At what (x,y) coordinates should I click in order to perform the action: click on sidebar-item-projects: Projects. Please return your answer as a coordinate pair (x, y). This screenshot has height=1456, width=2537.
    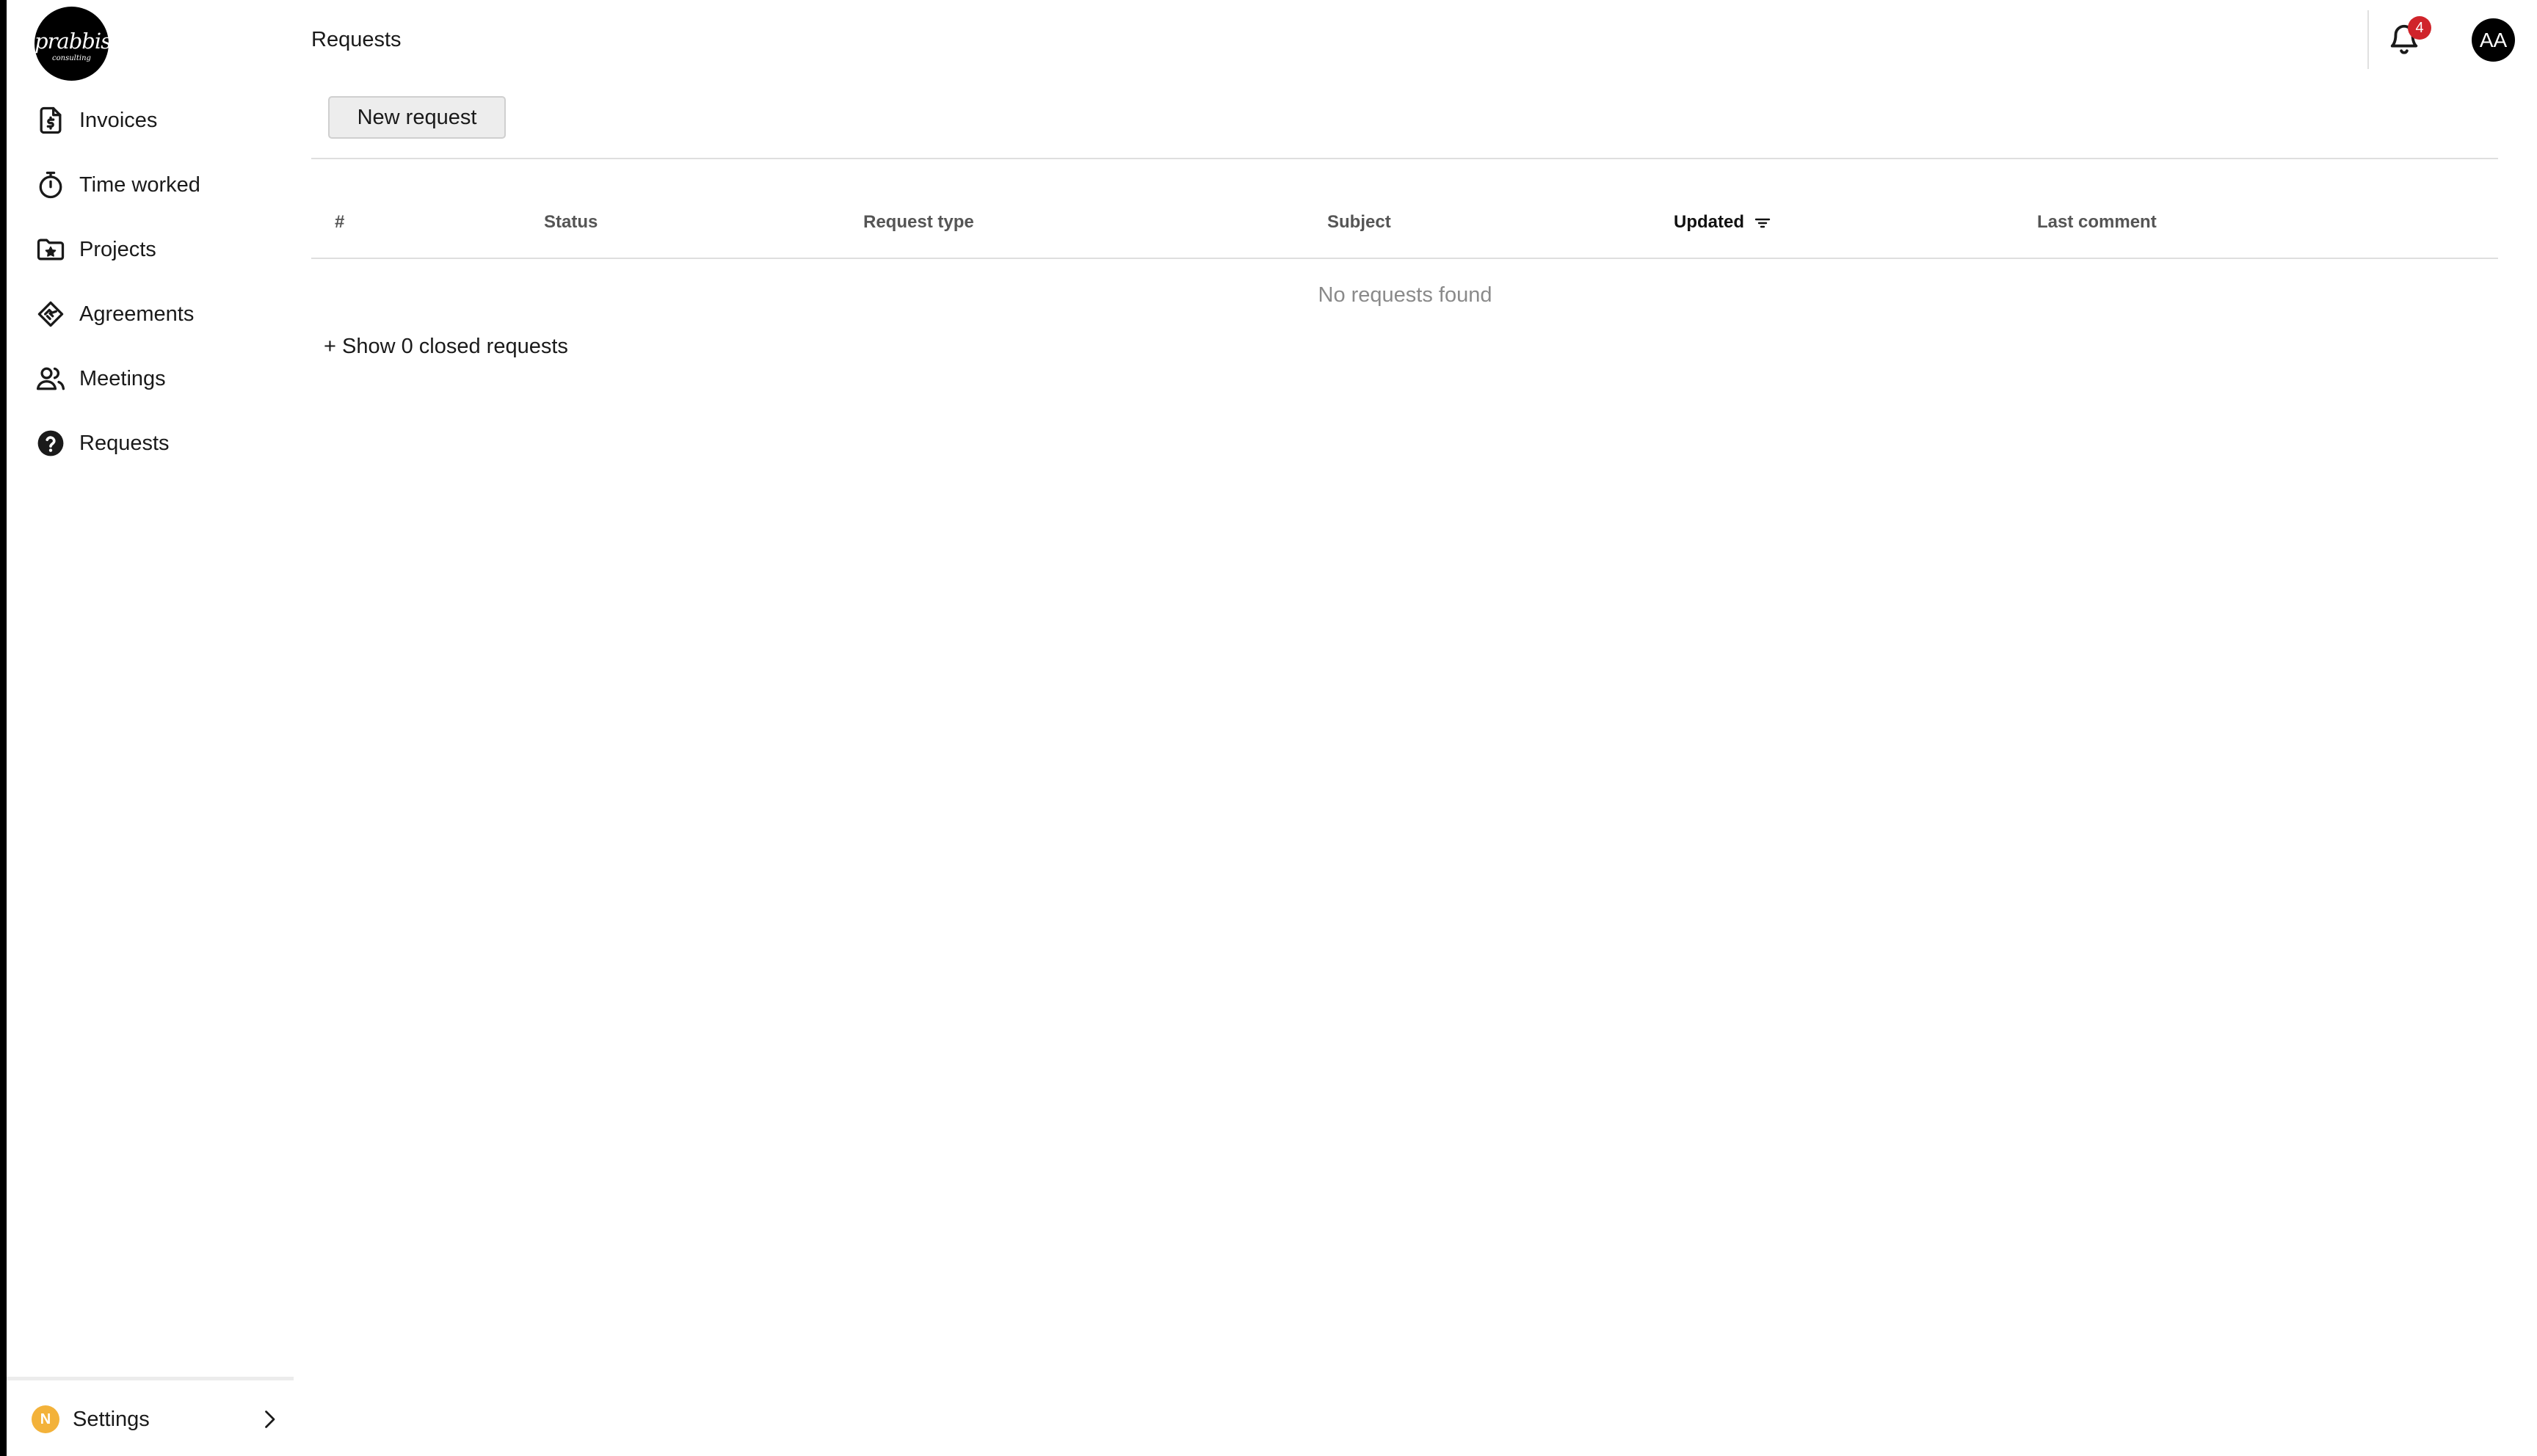
    Looking at the image, I should click on (150, 250).